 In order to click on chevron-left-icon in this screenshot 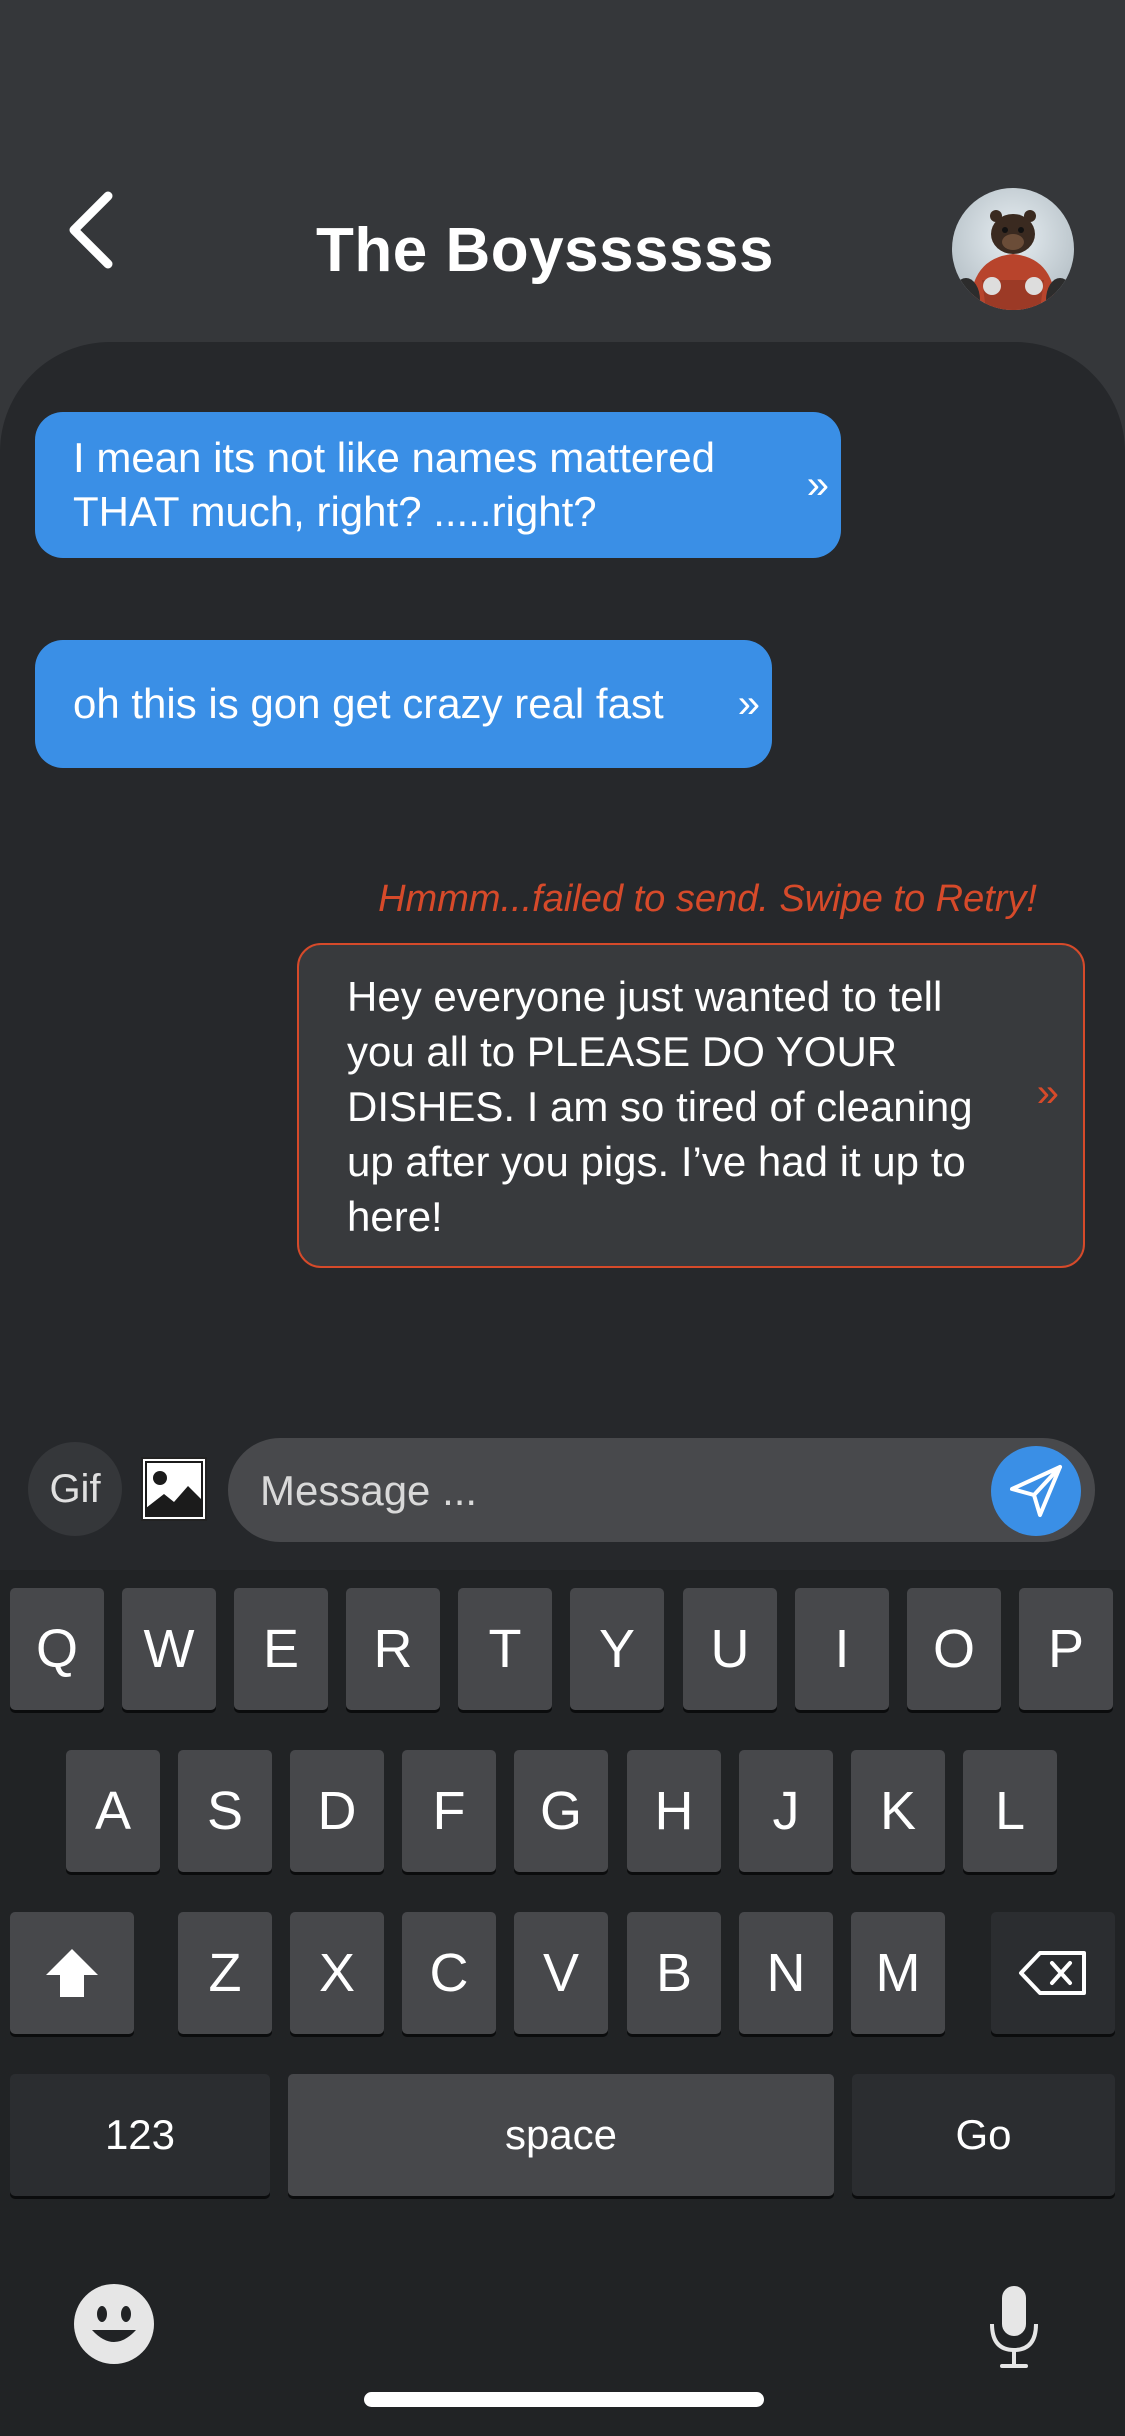, I will do `click(91, 230)`.